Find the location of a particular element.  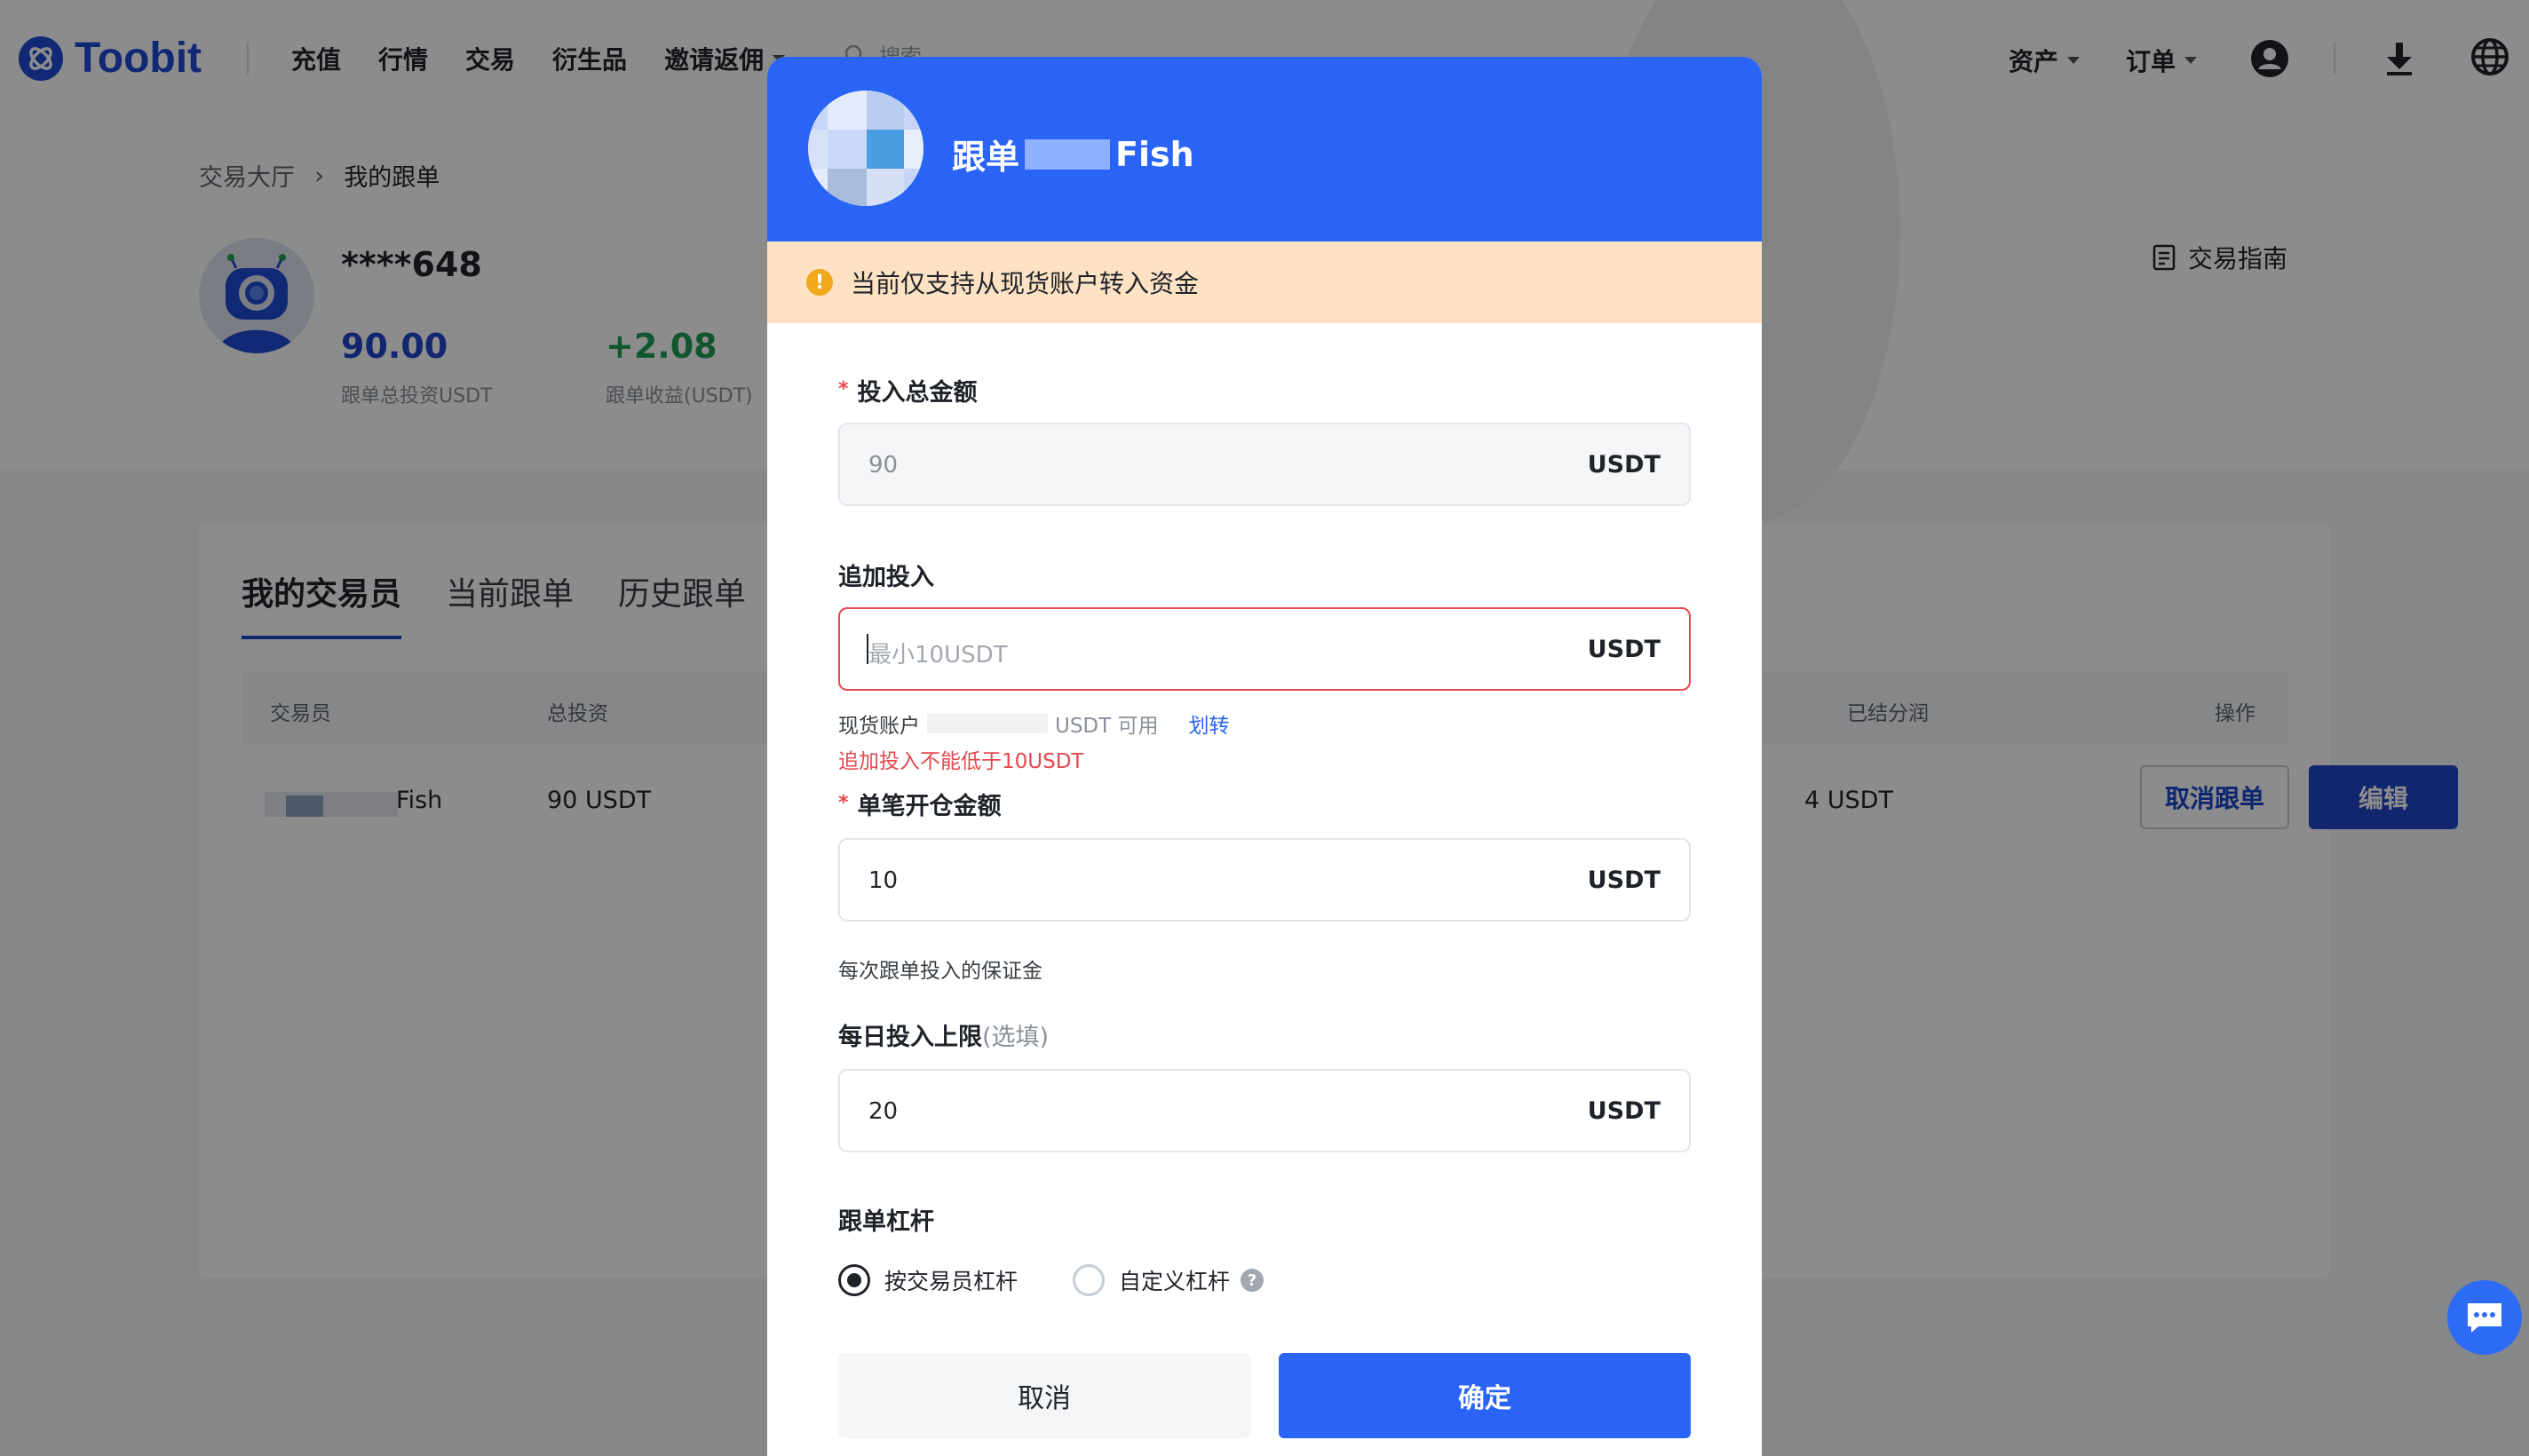

optional-marker: (选填) is located at coordinates (1016, 1037).